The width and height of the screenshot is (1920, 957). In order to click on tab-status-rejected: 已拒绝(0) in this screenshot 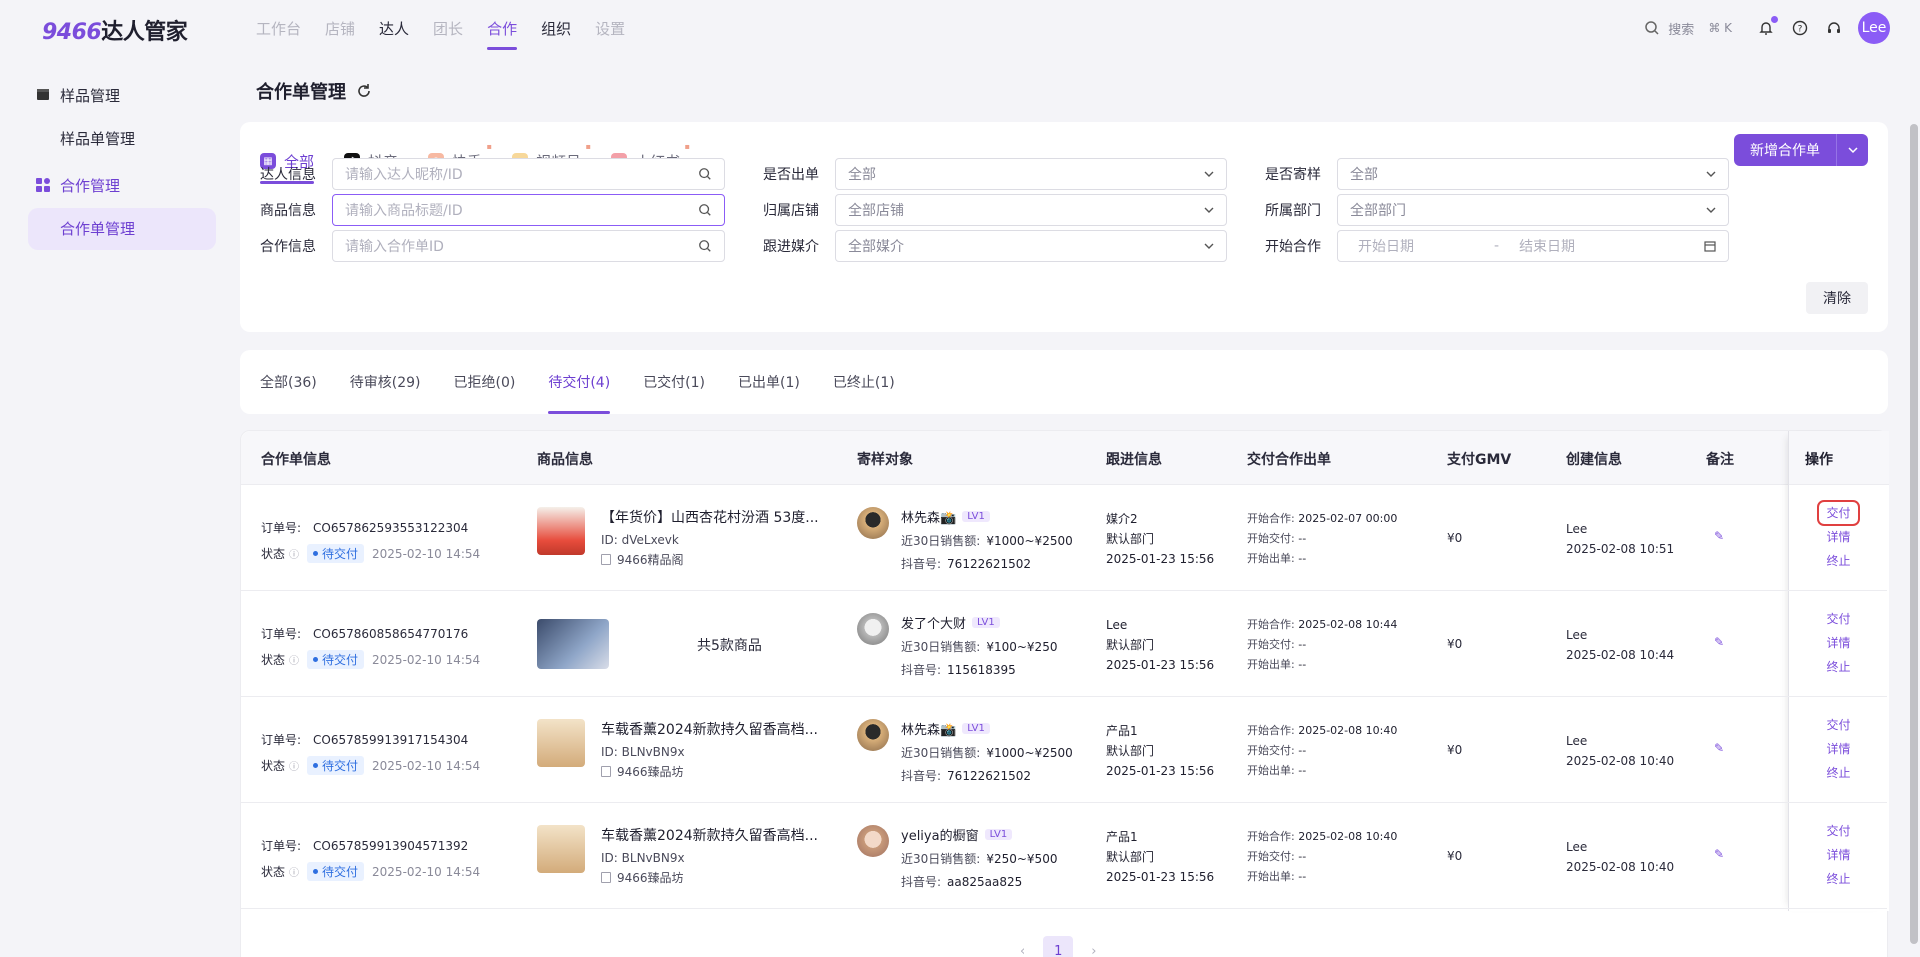, I will do `click(485, 382)`.